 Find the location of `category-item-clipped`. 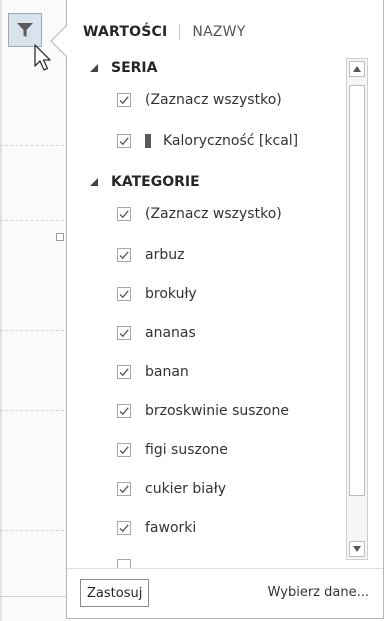

category-item-clipped is located at coordinates (131, 563).